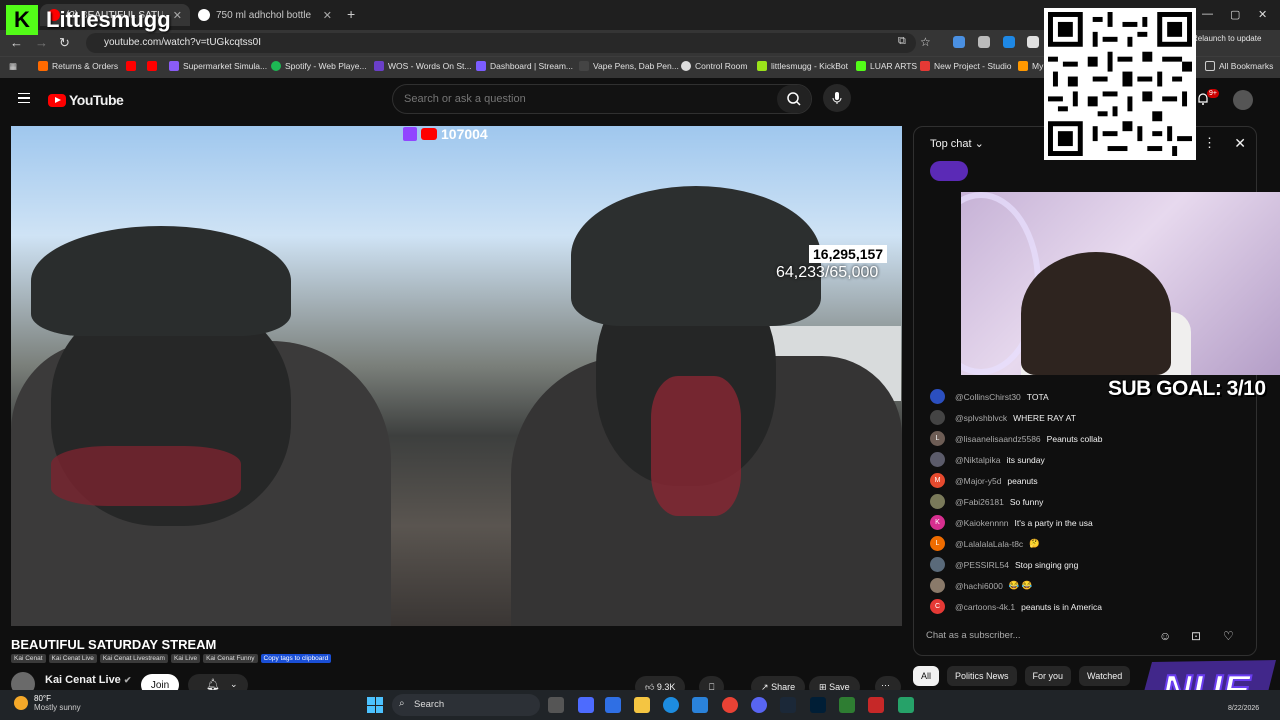 Image resolution: width=1280 pixels, height=720 pixels. What do you see at coordinates (1240, 143) in the screenshot?
I see `chat-close-icon: ✕` at bounding box center [1240, 143].